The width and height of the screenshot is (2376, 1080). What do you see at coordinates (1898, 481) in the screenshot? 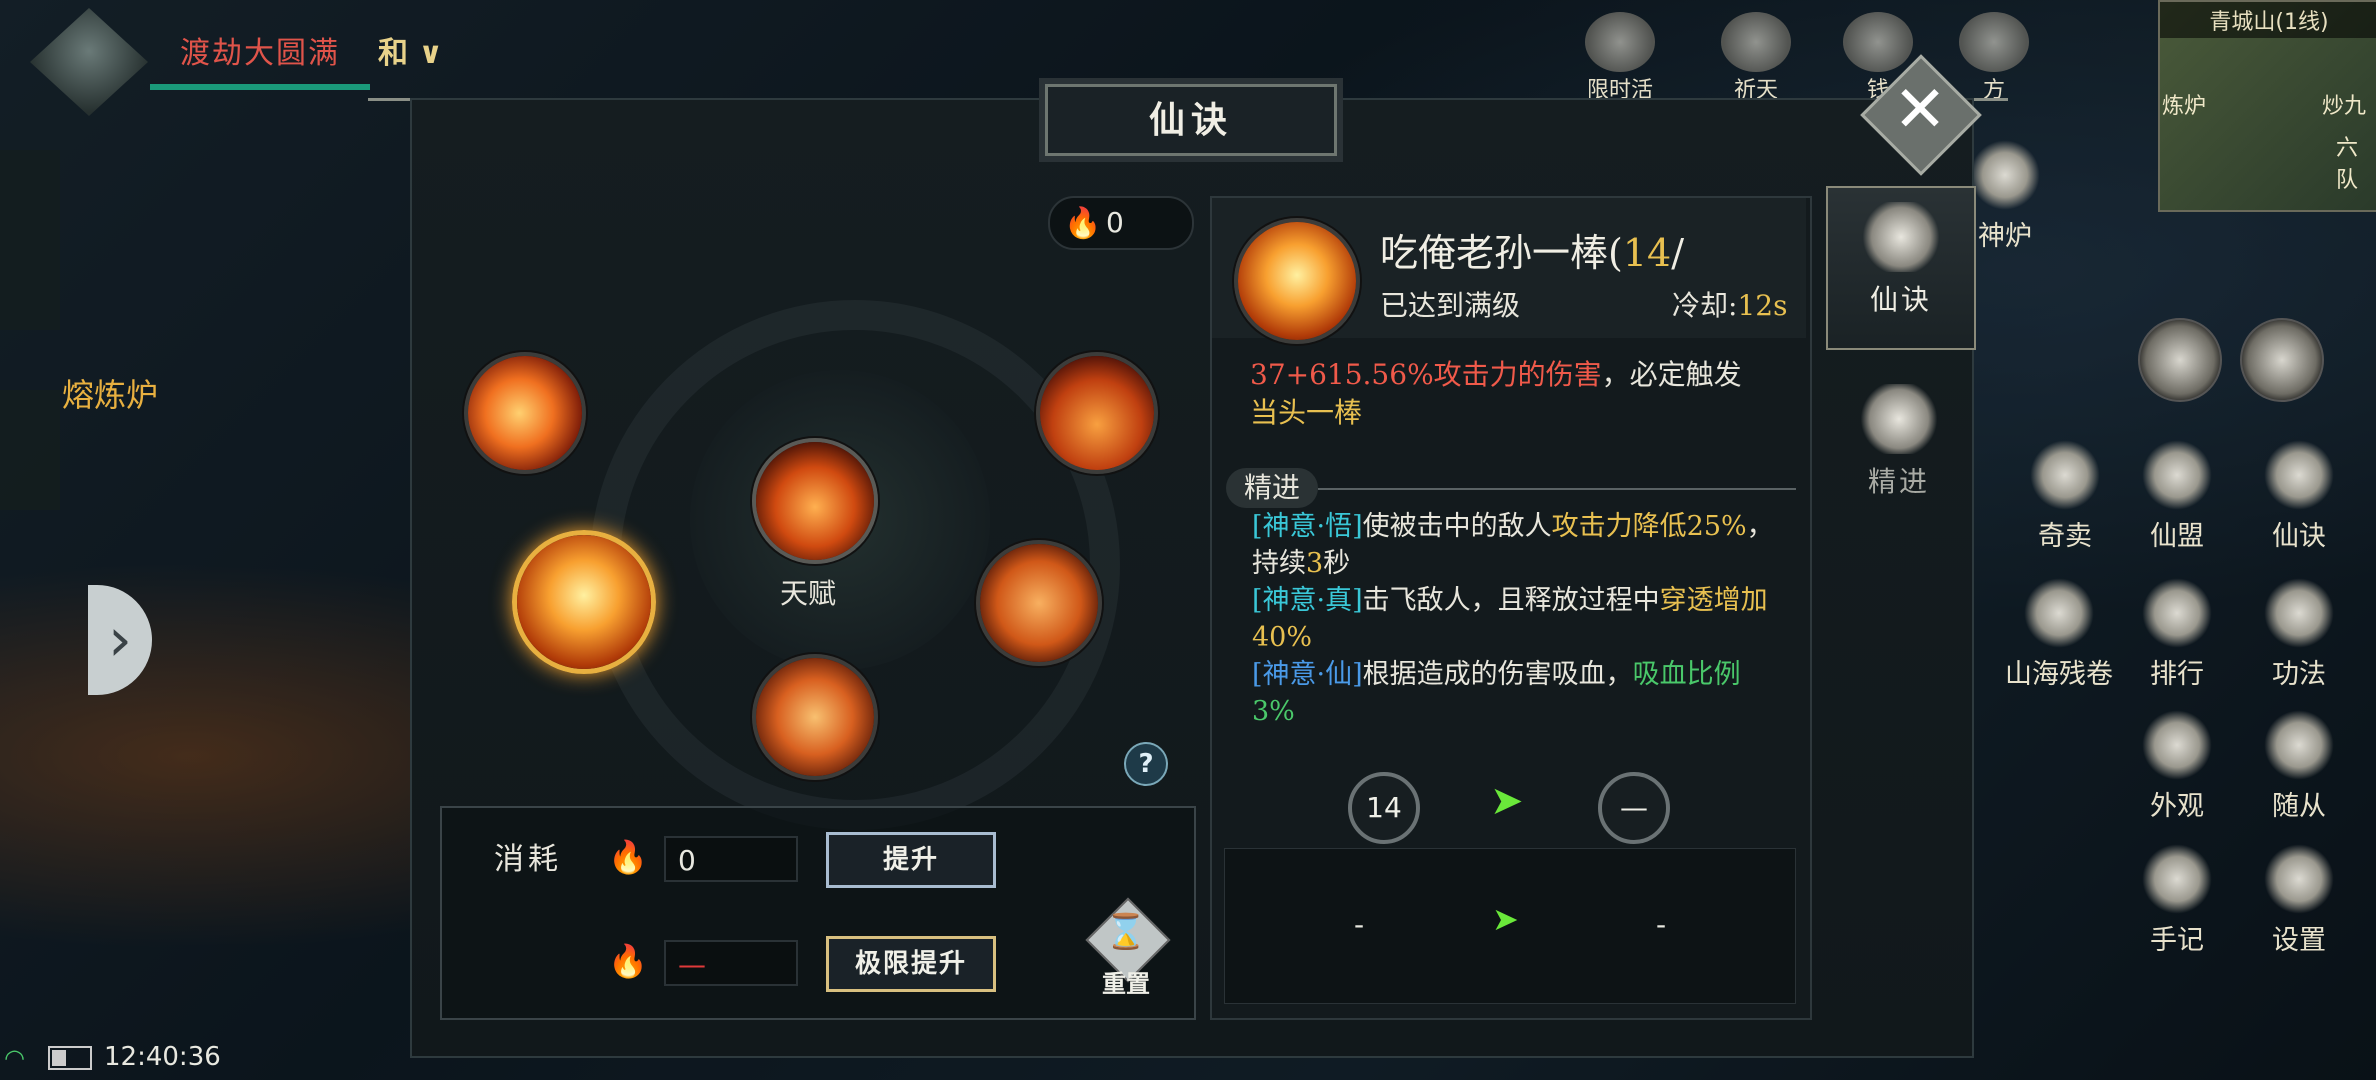
I see `tab-label: 精进` at bounding box center [1898, 481].